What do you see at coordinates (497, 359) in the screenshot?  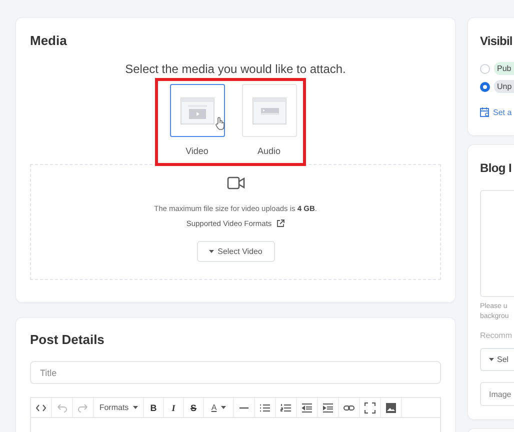 I see `select-image-button: Sel` at bounding box center [497, 359].